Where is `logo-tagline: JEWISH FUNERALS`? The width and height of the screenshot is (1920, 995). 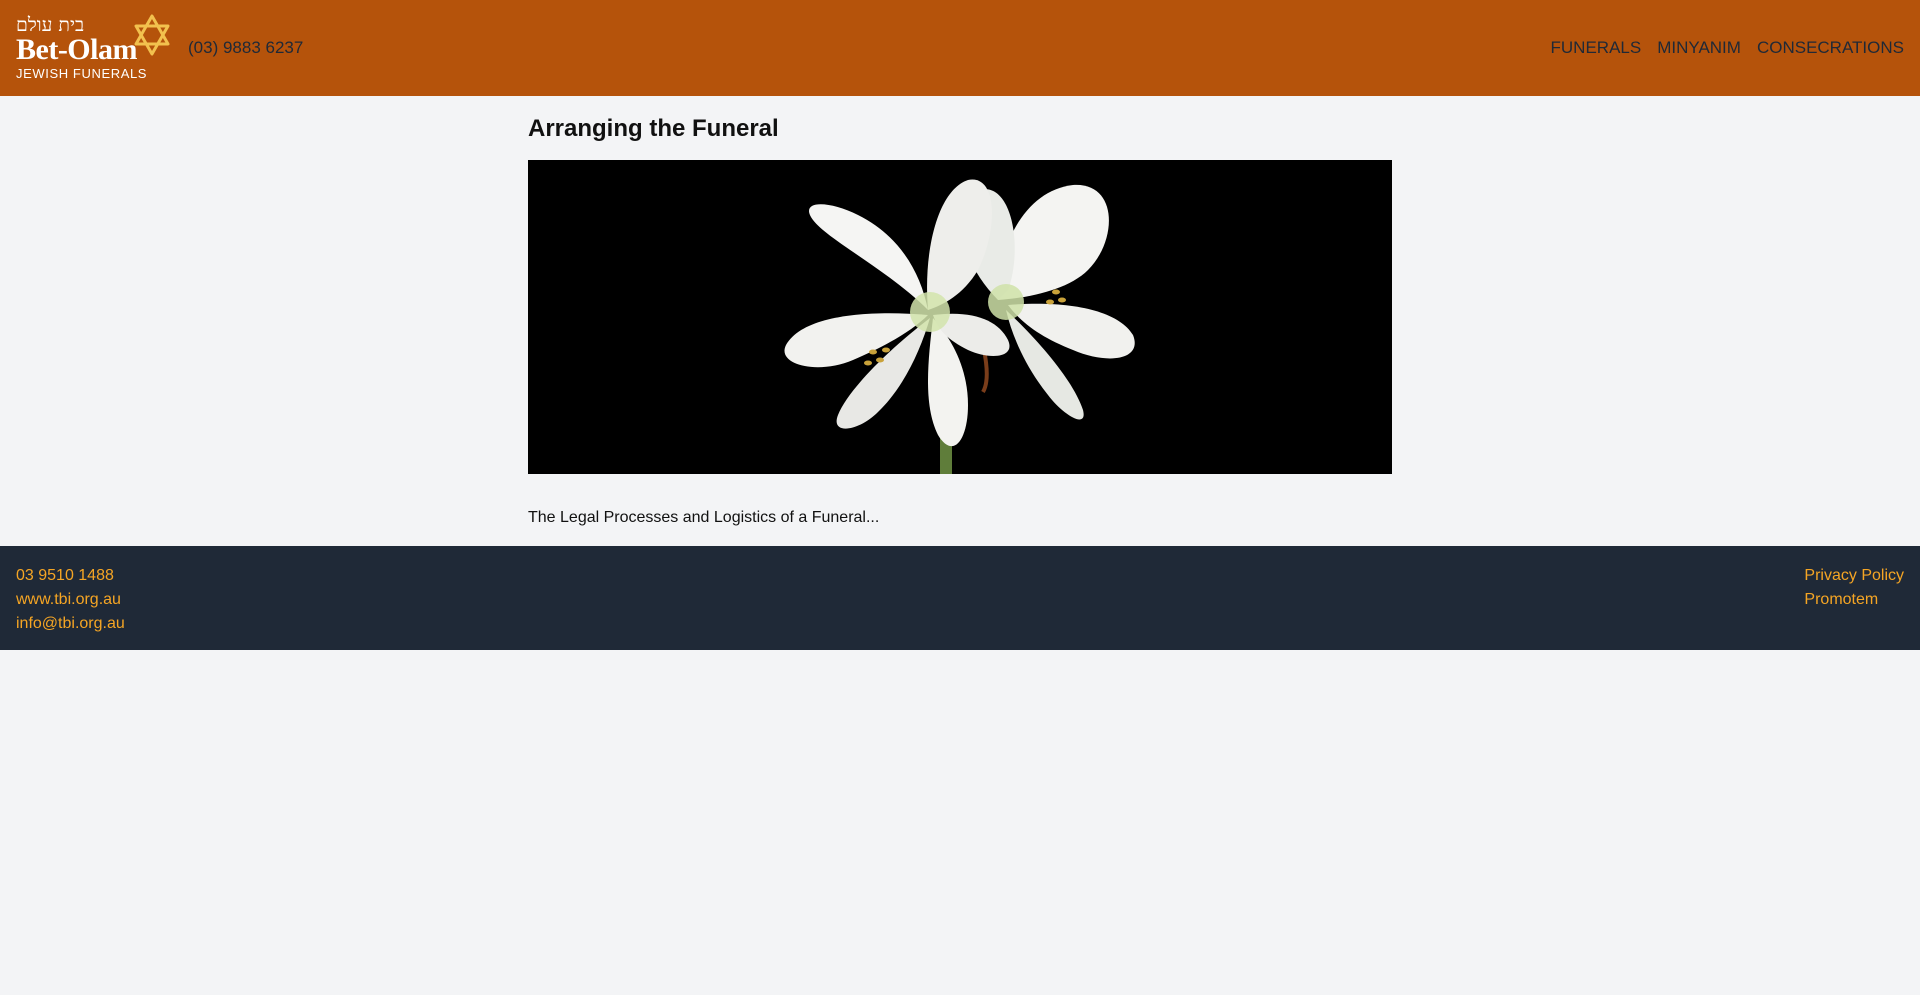
logo-tagline: JEWISH FUNERALS is located at coordinates (82, 73).